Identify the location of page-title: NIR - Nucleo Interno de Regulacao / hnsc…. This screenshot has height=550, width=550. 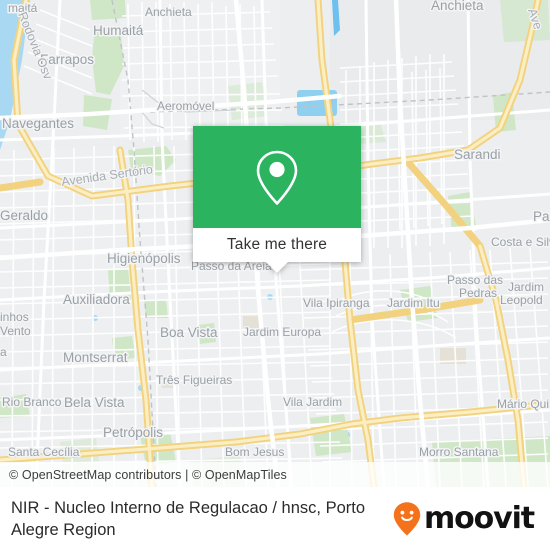
(188, 518).